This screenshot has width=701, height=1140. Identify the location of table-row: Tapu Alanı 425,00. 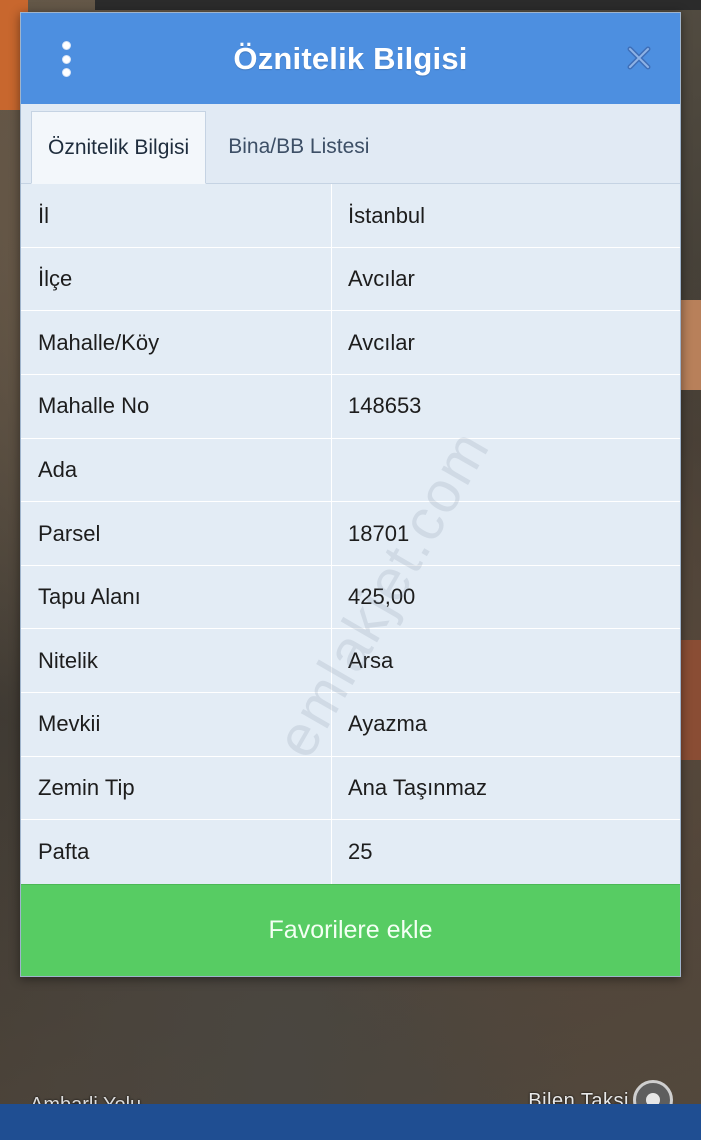
(350, 597).